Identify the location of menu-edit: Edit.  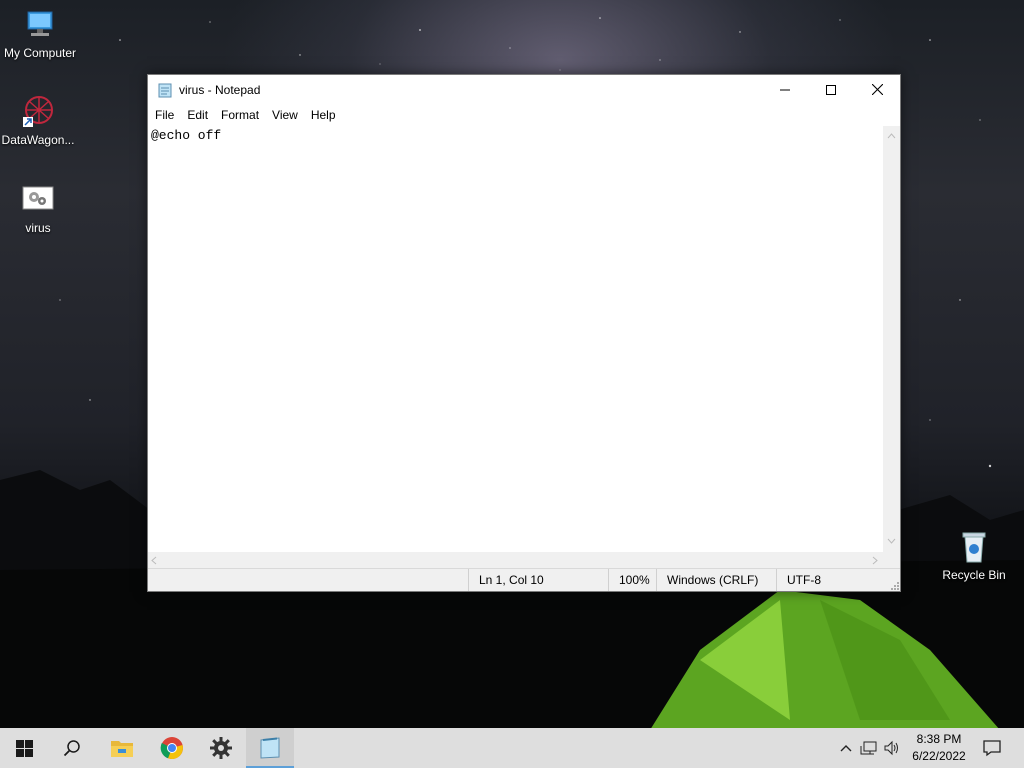
(197, 115).